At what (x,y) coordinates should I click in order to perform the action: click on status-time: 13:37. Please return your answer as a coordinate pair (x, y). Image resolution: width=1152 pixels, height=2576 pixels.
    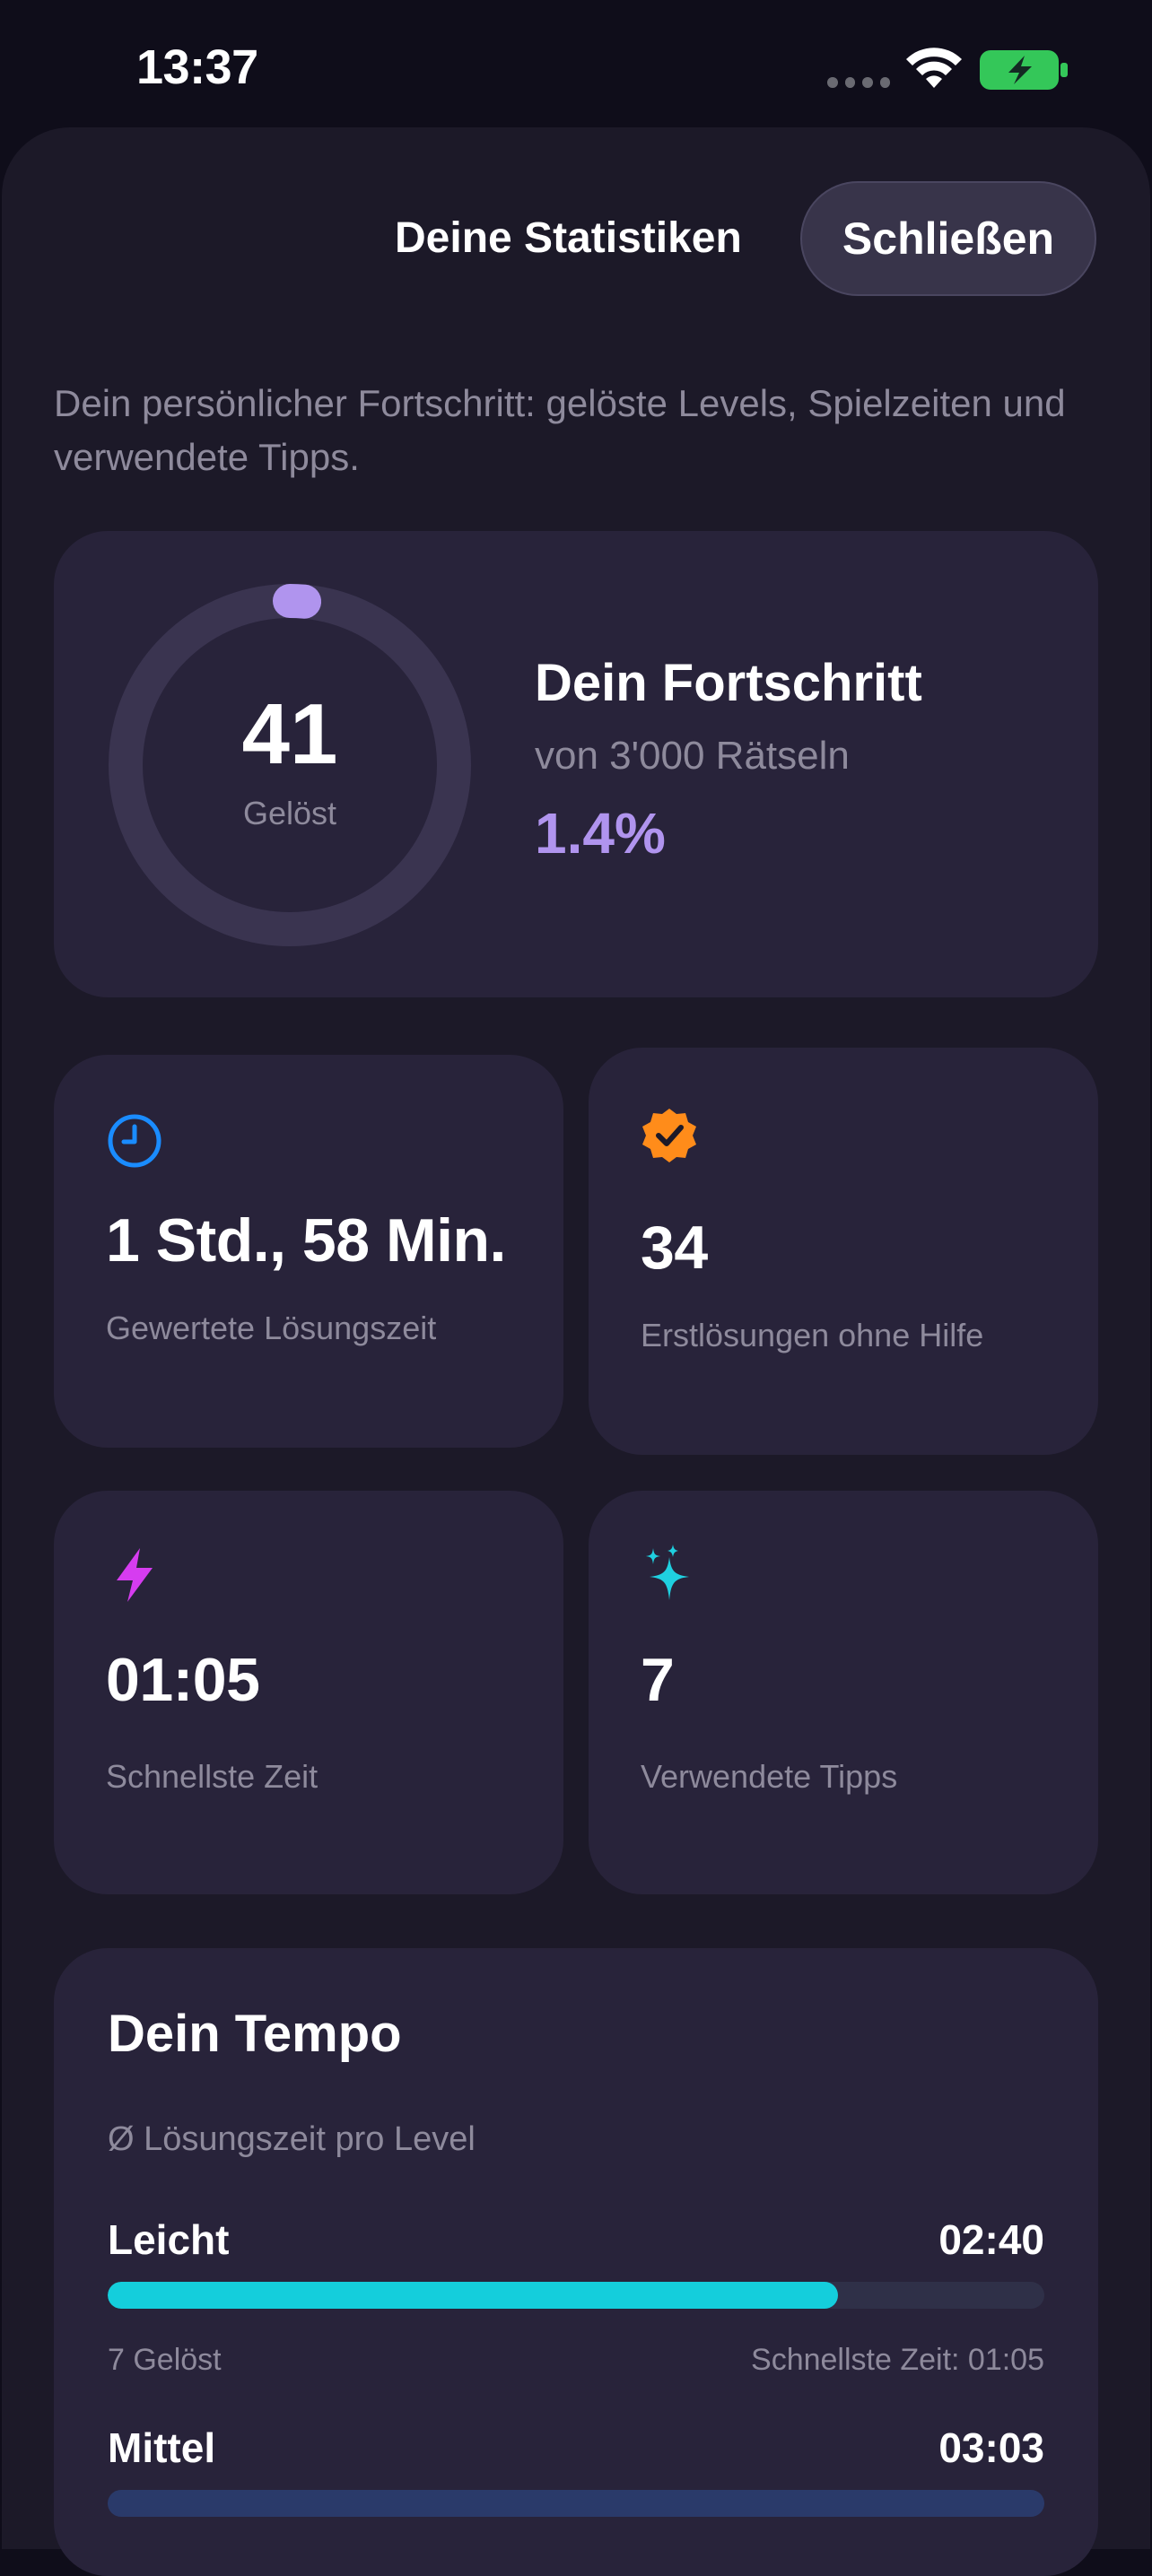
    Looking at the image, I should click on (197, 67).